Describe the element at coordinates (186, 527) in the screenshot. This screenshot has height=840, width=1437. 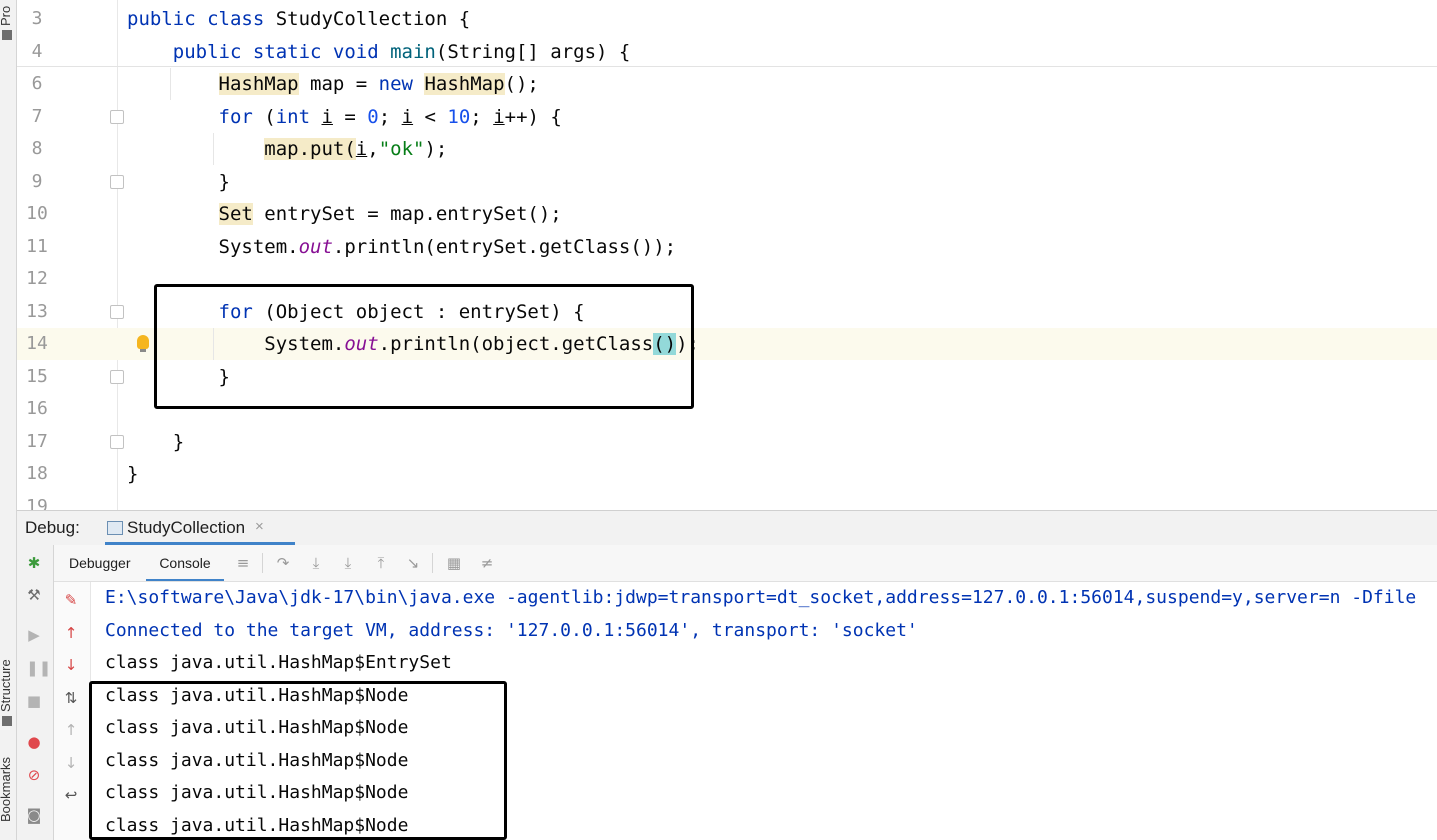
I see `debug-session-label: StudyCollection` at that location.